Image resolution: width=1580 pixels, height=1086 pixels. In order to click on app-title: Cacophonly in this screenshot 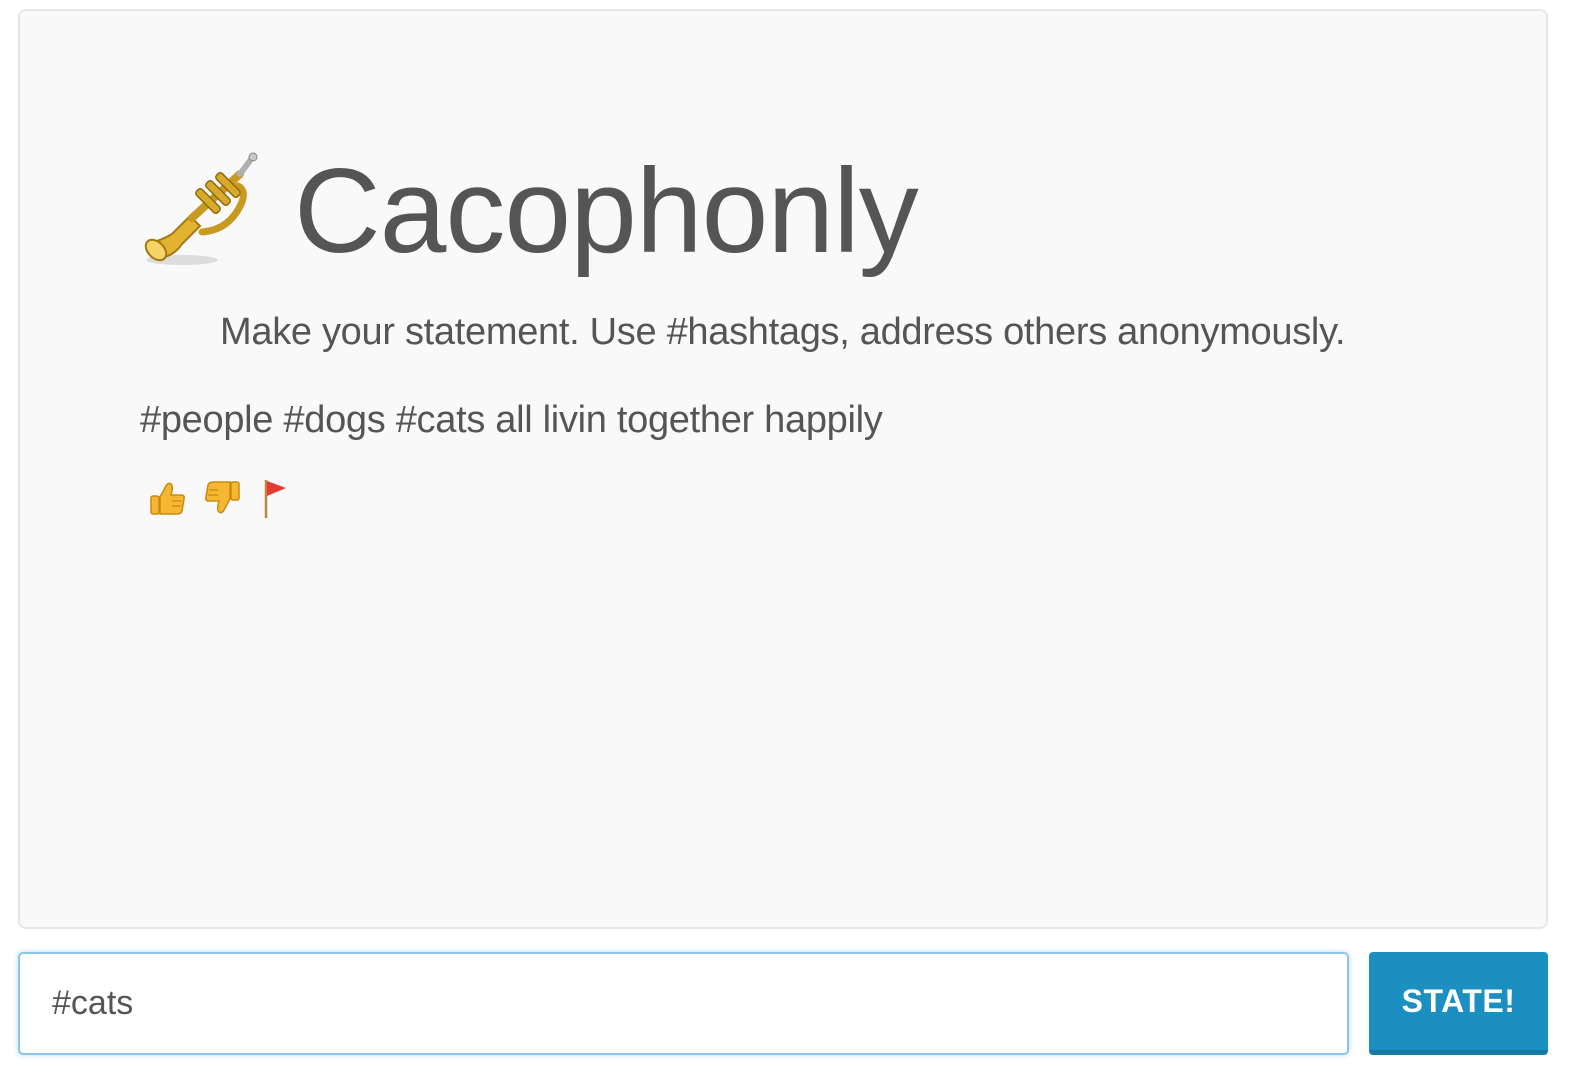, I will do `click(606, 211)`.